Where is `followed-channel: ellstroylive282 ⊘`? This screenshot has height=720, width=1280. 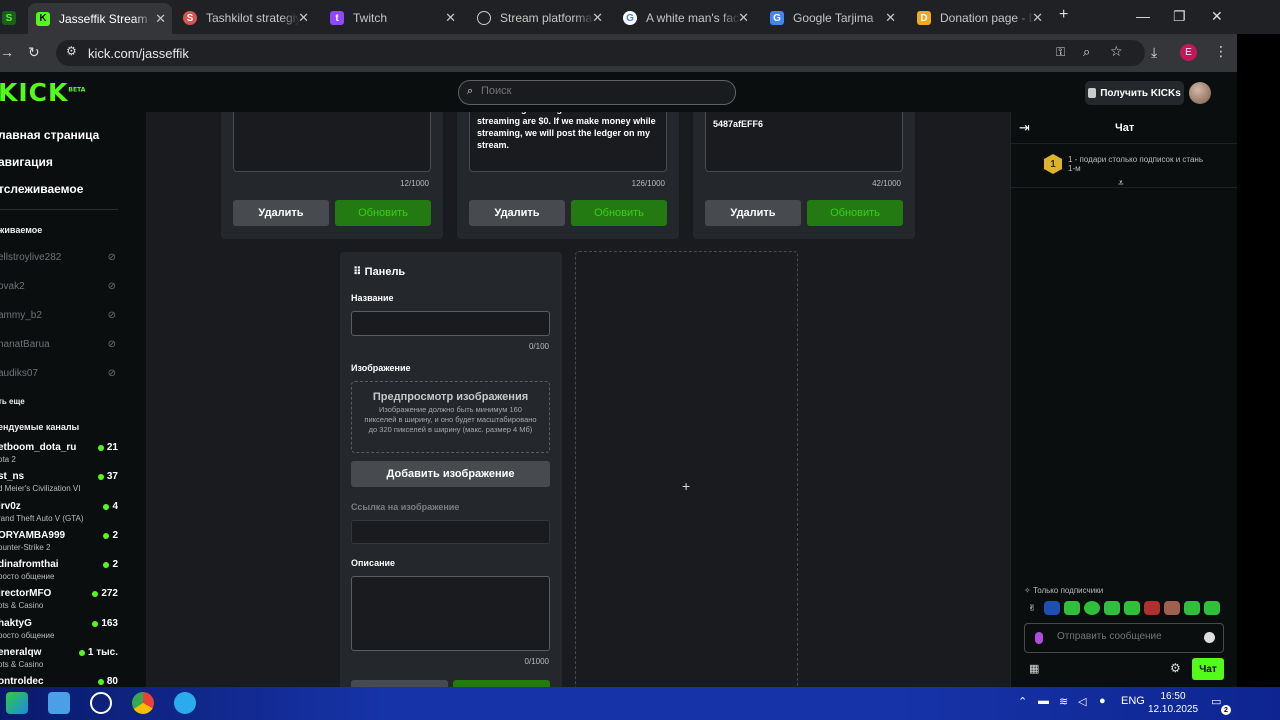 followed-channel: ellstroylive282 ⊘ is located at coordinates (58, 257).